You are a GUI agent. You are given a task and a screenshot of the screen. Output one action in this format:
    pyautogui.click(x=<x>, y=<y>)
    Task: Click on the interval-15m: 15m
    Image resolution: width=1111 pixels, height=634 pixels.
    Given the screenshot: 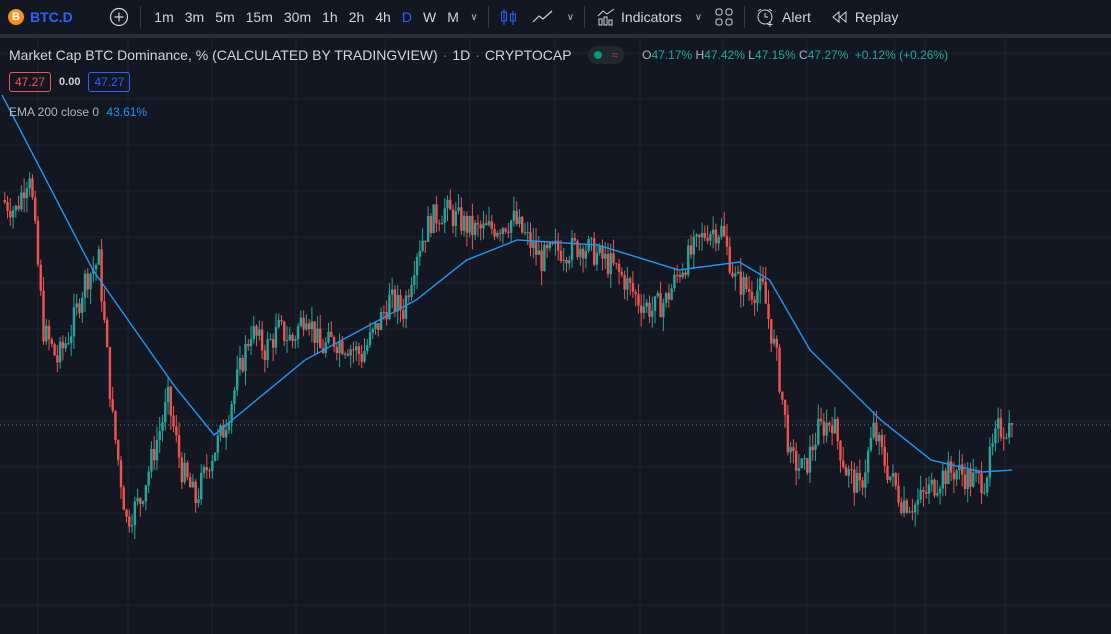 What is the action you would take?
    pyautogui.click(x=259, y=17)
    